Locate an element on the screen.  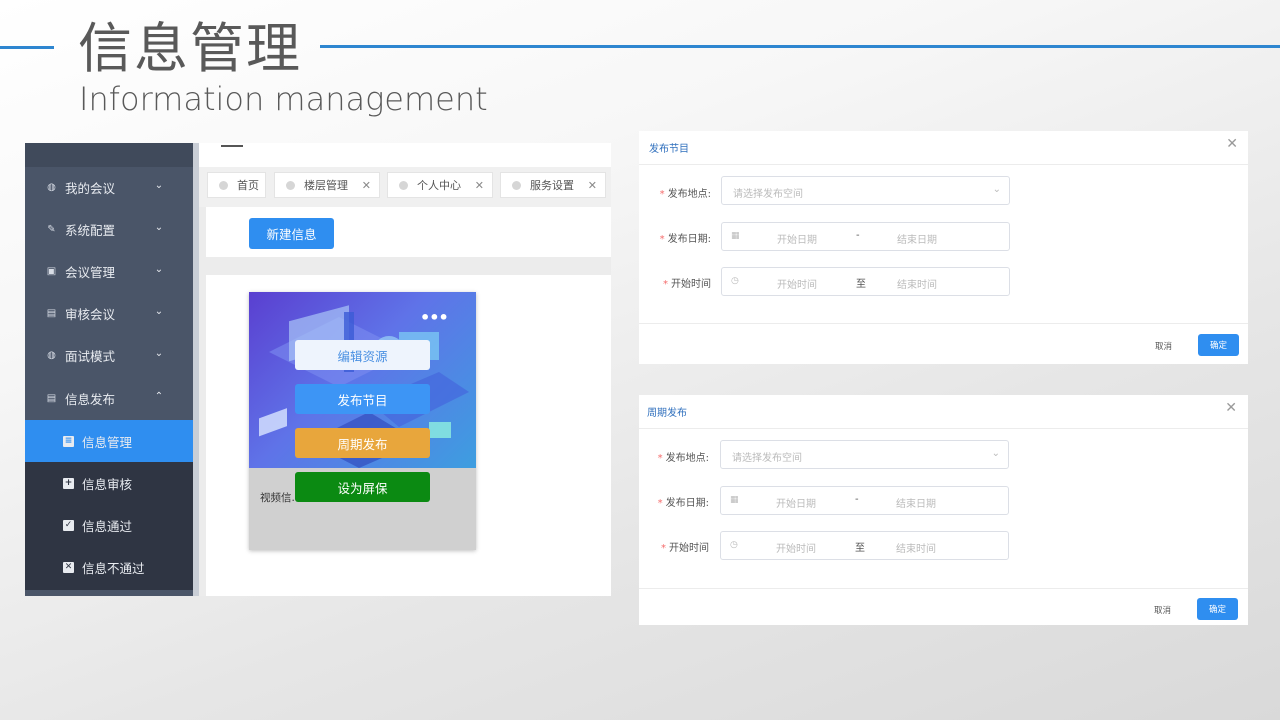
tab-label: 个人中心 is located at coordinates (439, 185).